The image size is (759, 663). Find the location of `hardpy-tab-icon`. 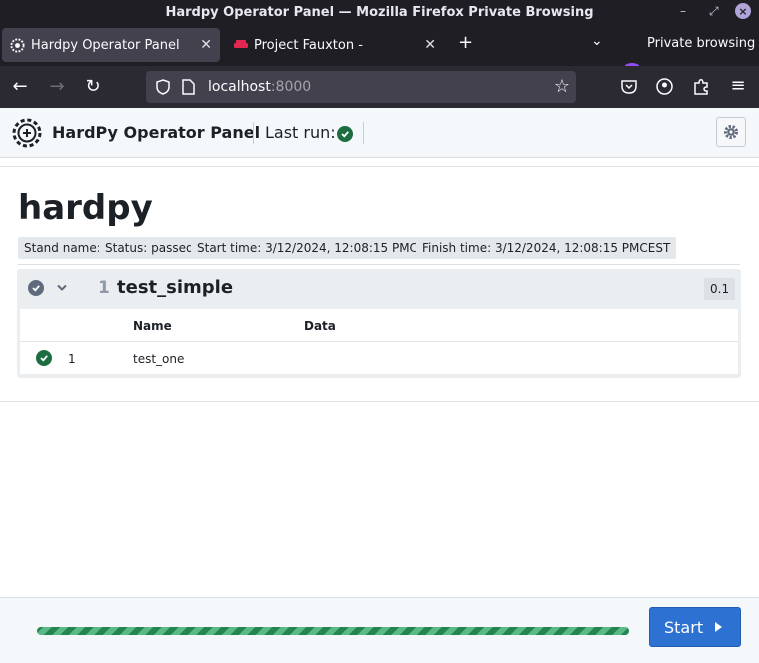

hardpy-tab-icon is located at coordinates (17, 45).